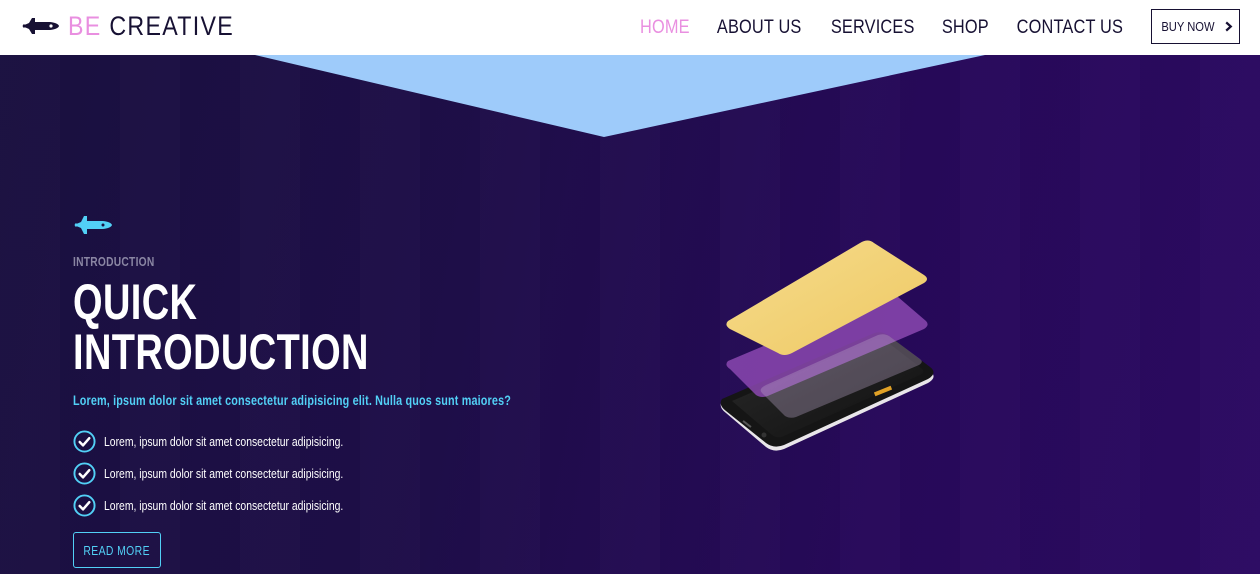 The height and width of the screenshot is (574, 1260). Describe the element at coordinates (1188, 26) in the screenshot. I see `buy-now-label: BUY NOW` at that location.